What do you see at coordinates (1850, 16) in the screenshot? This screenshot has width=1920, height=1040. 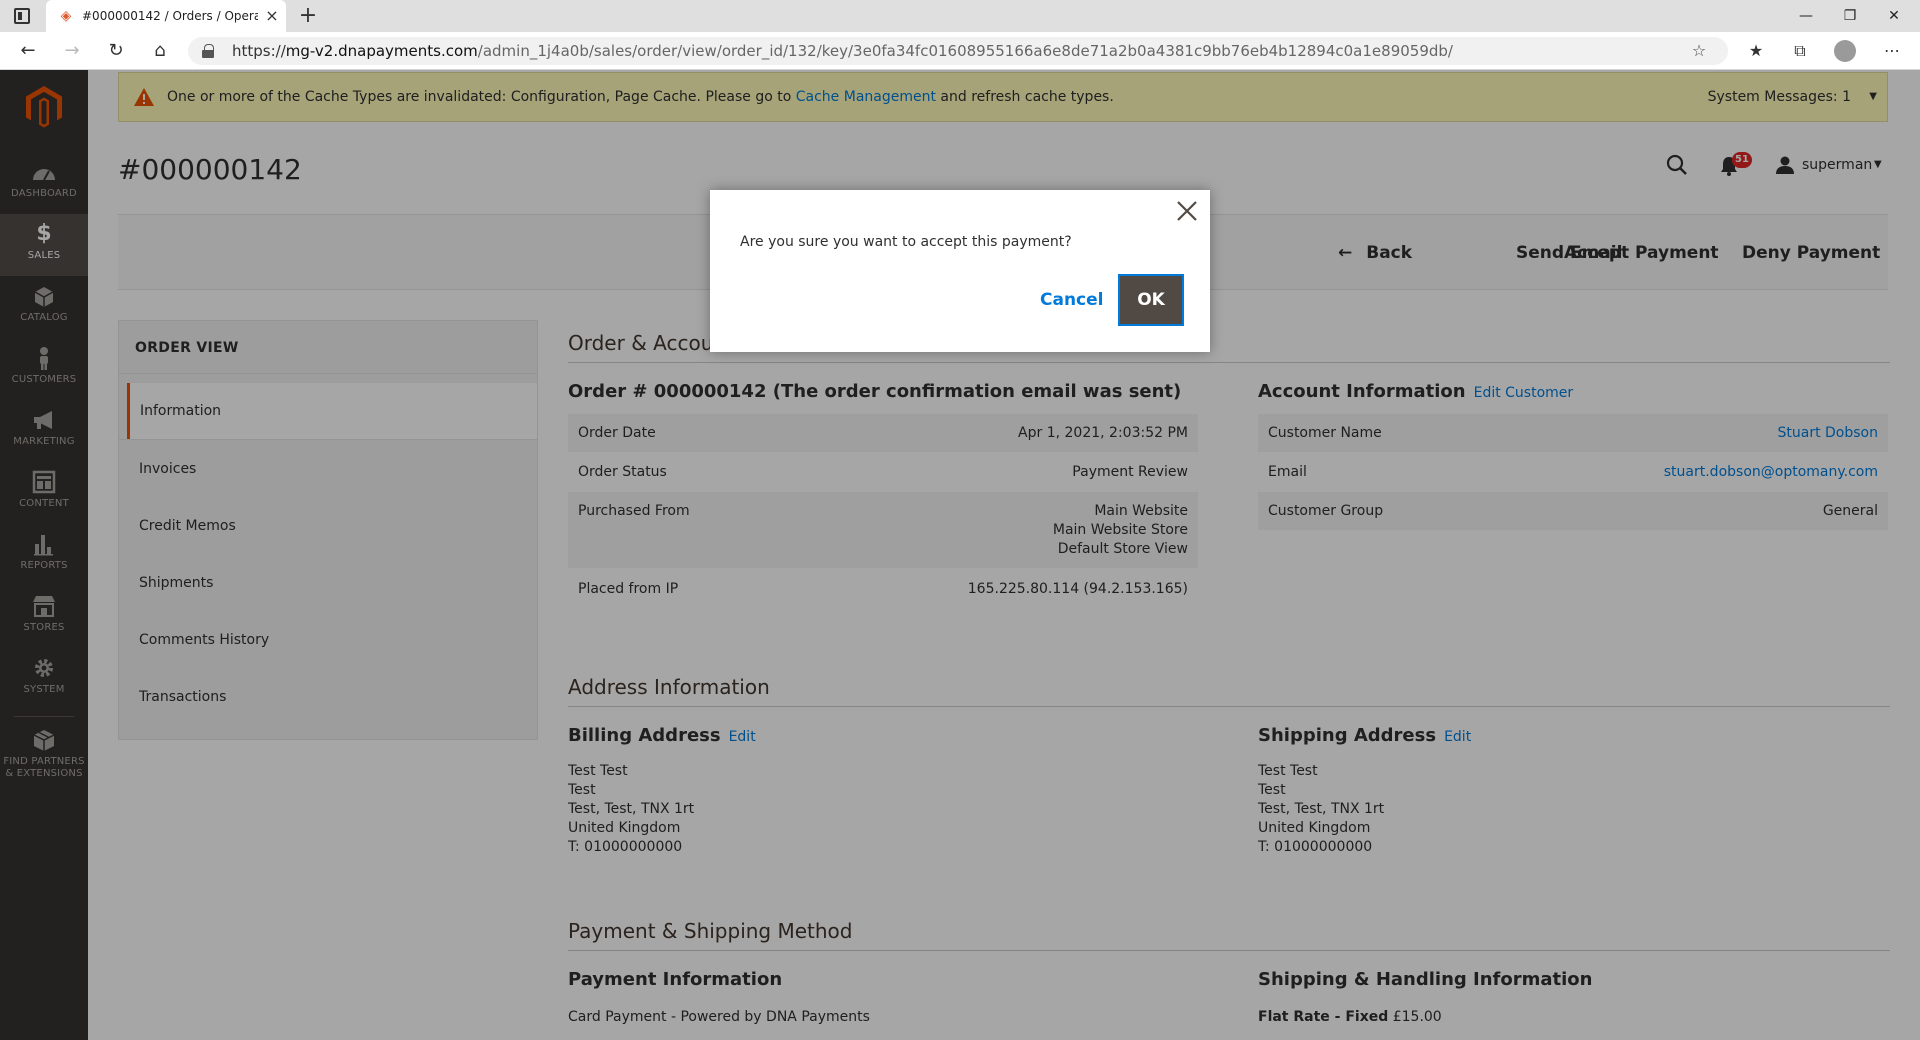 I see `restore-icon: ❐` at bounding box center [1850, 16].